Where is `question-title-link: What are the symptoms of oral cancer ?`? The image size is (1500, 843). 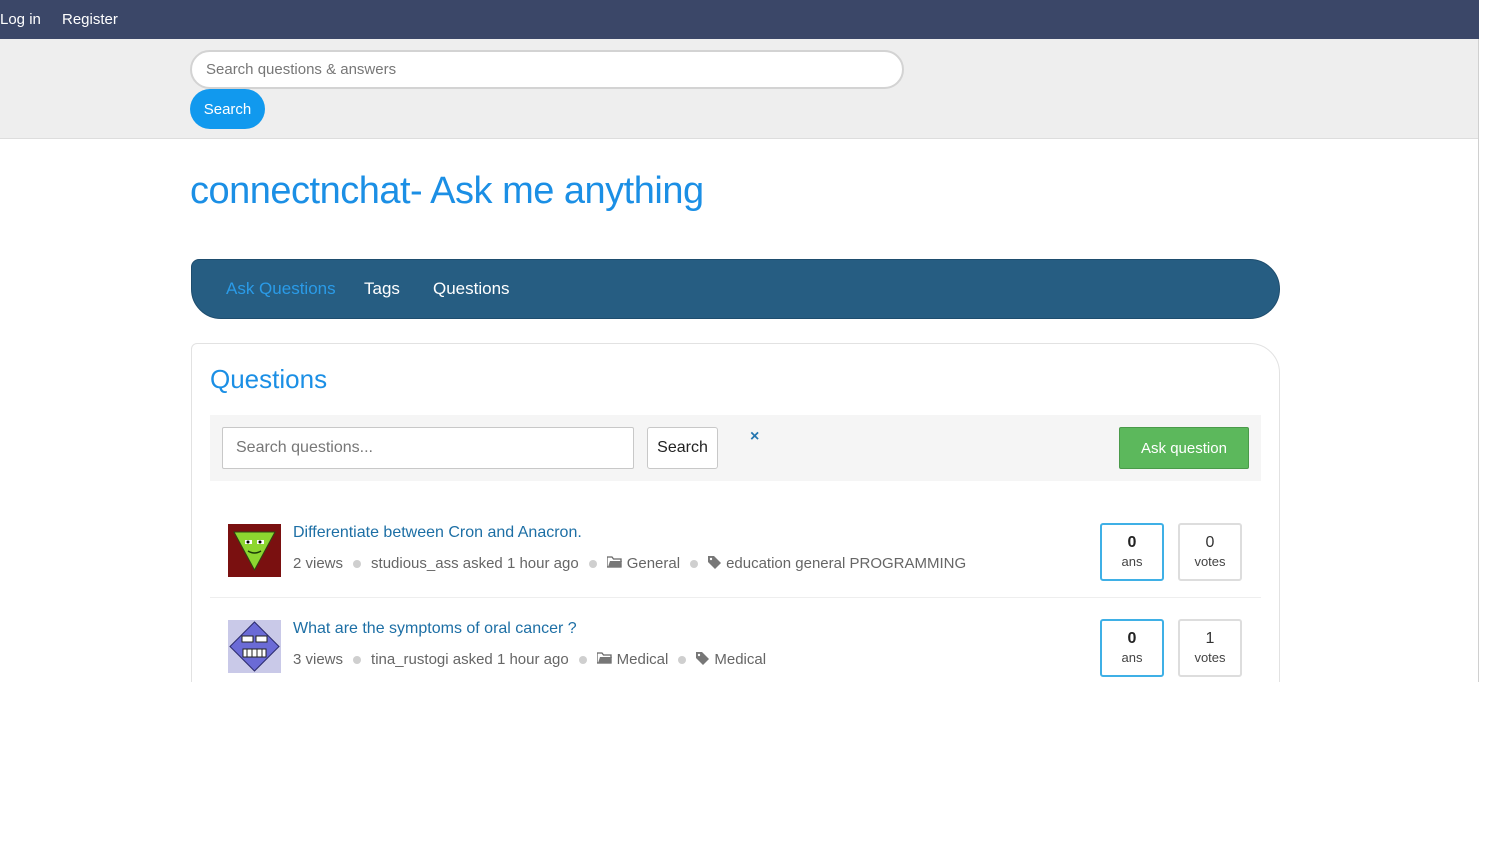
question-title-link: What are the symptoms of oral cancer ? is located at coordinates (435, 629).